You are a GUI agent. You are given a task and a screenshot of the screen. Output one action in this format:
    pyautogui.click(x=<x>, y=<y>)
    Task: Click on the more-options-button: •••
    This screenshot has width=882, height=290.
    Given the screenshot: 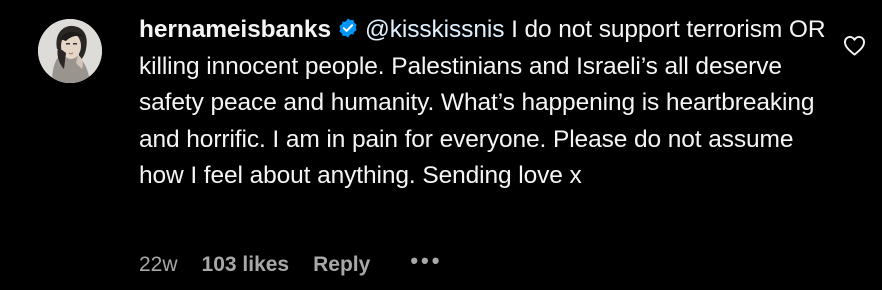 What is the action you would take?
    pyautogui.click(x=426, y=261)
    